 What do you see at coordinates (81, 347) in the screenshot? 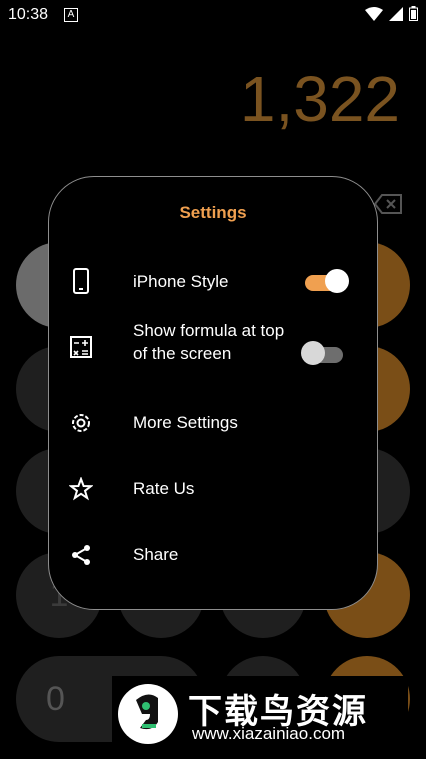
I see `formula-icon` at bounding box center [81, 347].